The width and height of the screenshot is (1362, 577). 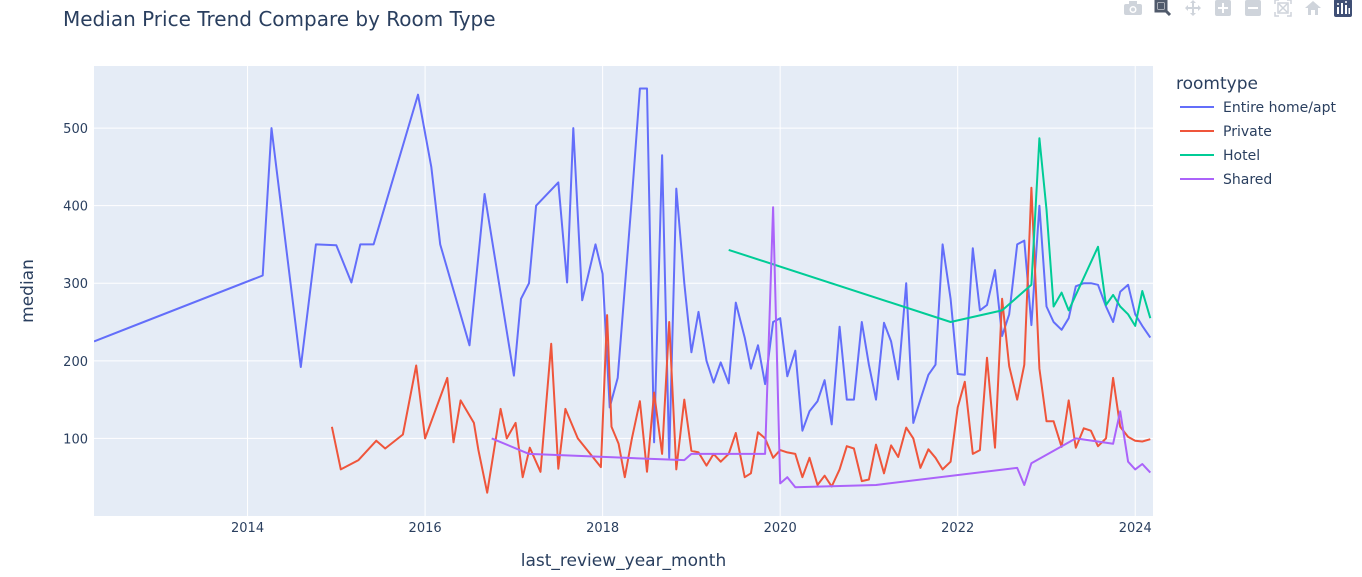 I want to click on x-tick-label: 2024, so click(x=1135, y=528).